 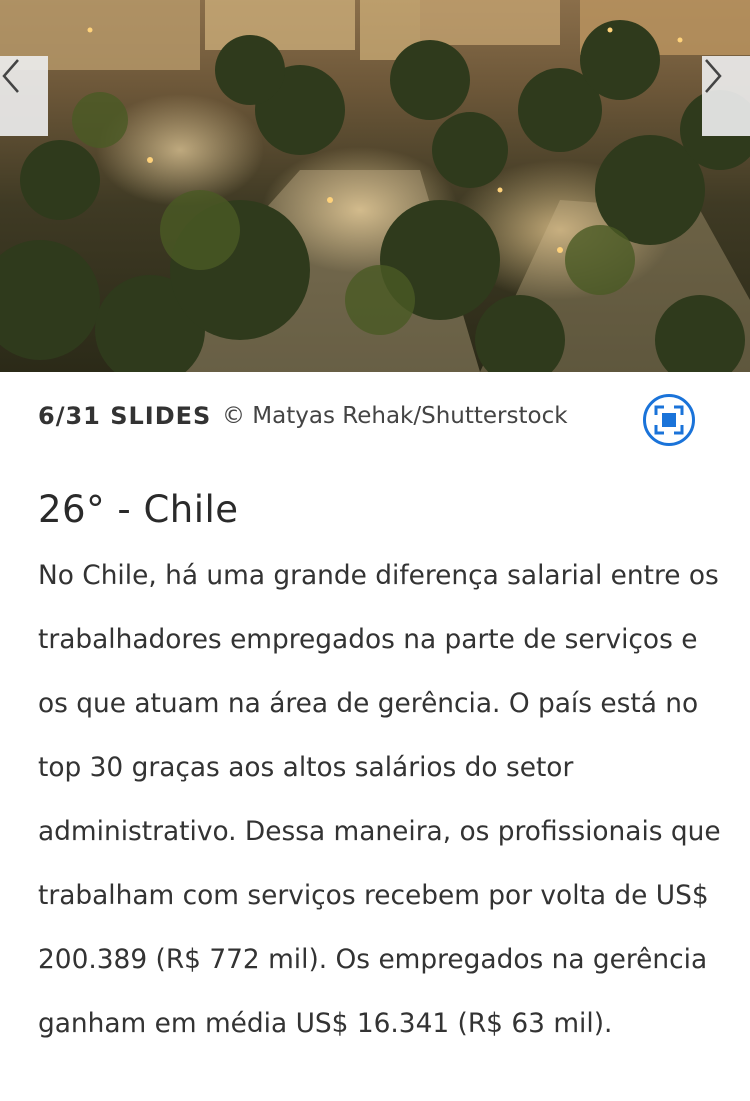 I want to click on slide-counter: 6/31 SLIDES, so click(x=125, y=416).